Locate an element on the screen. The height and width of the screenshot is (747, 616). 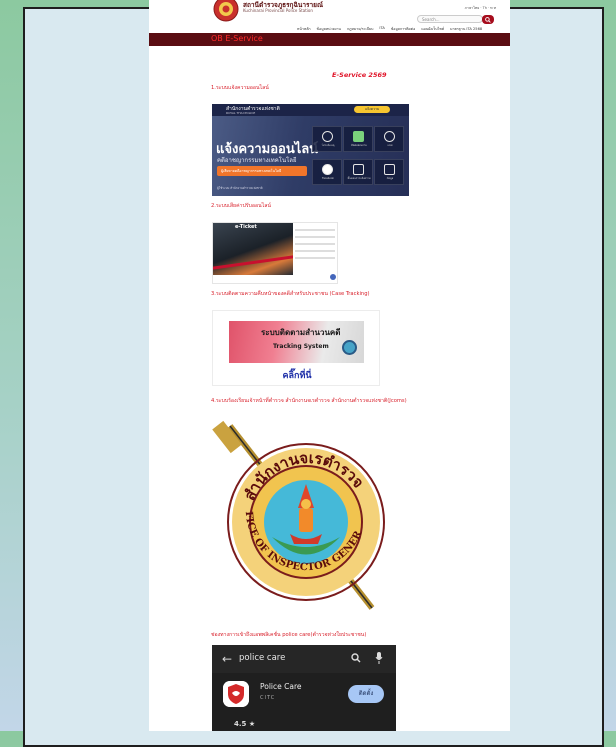
click-here-link: คลิ๊กที่นี่ is located at coordinates (296, 375).